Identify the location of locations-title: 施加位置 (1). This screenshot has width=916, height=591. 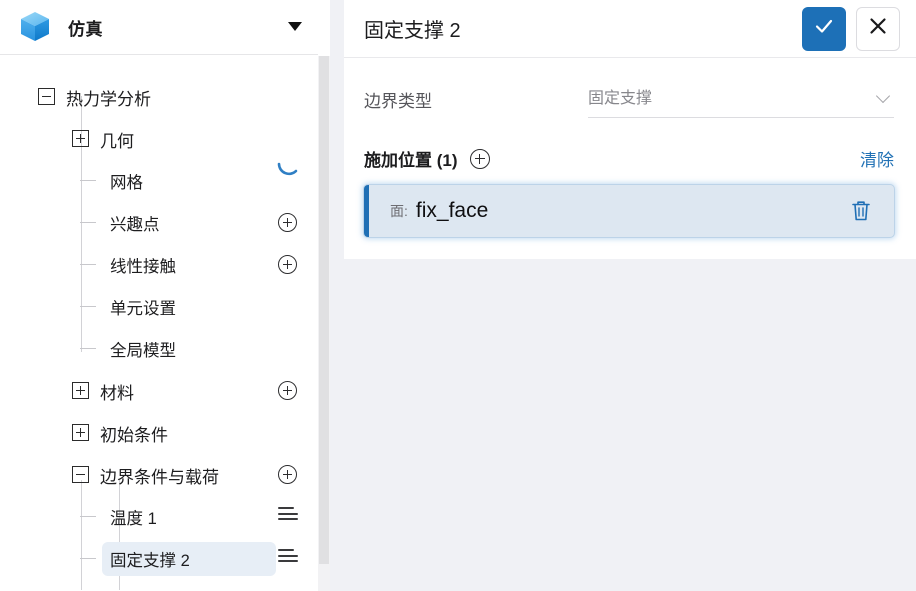
(411, 160).